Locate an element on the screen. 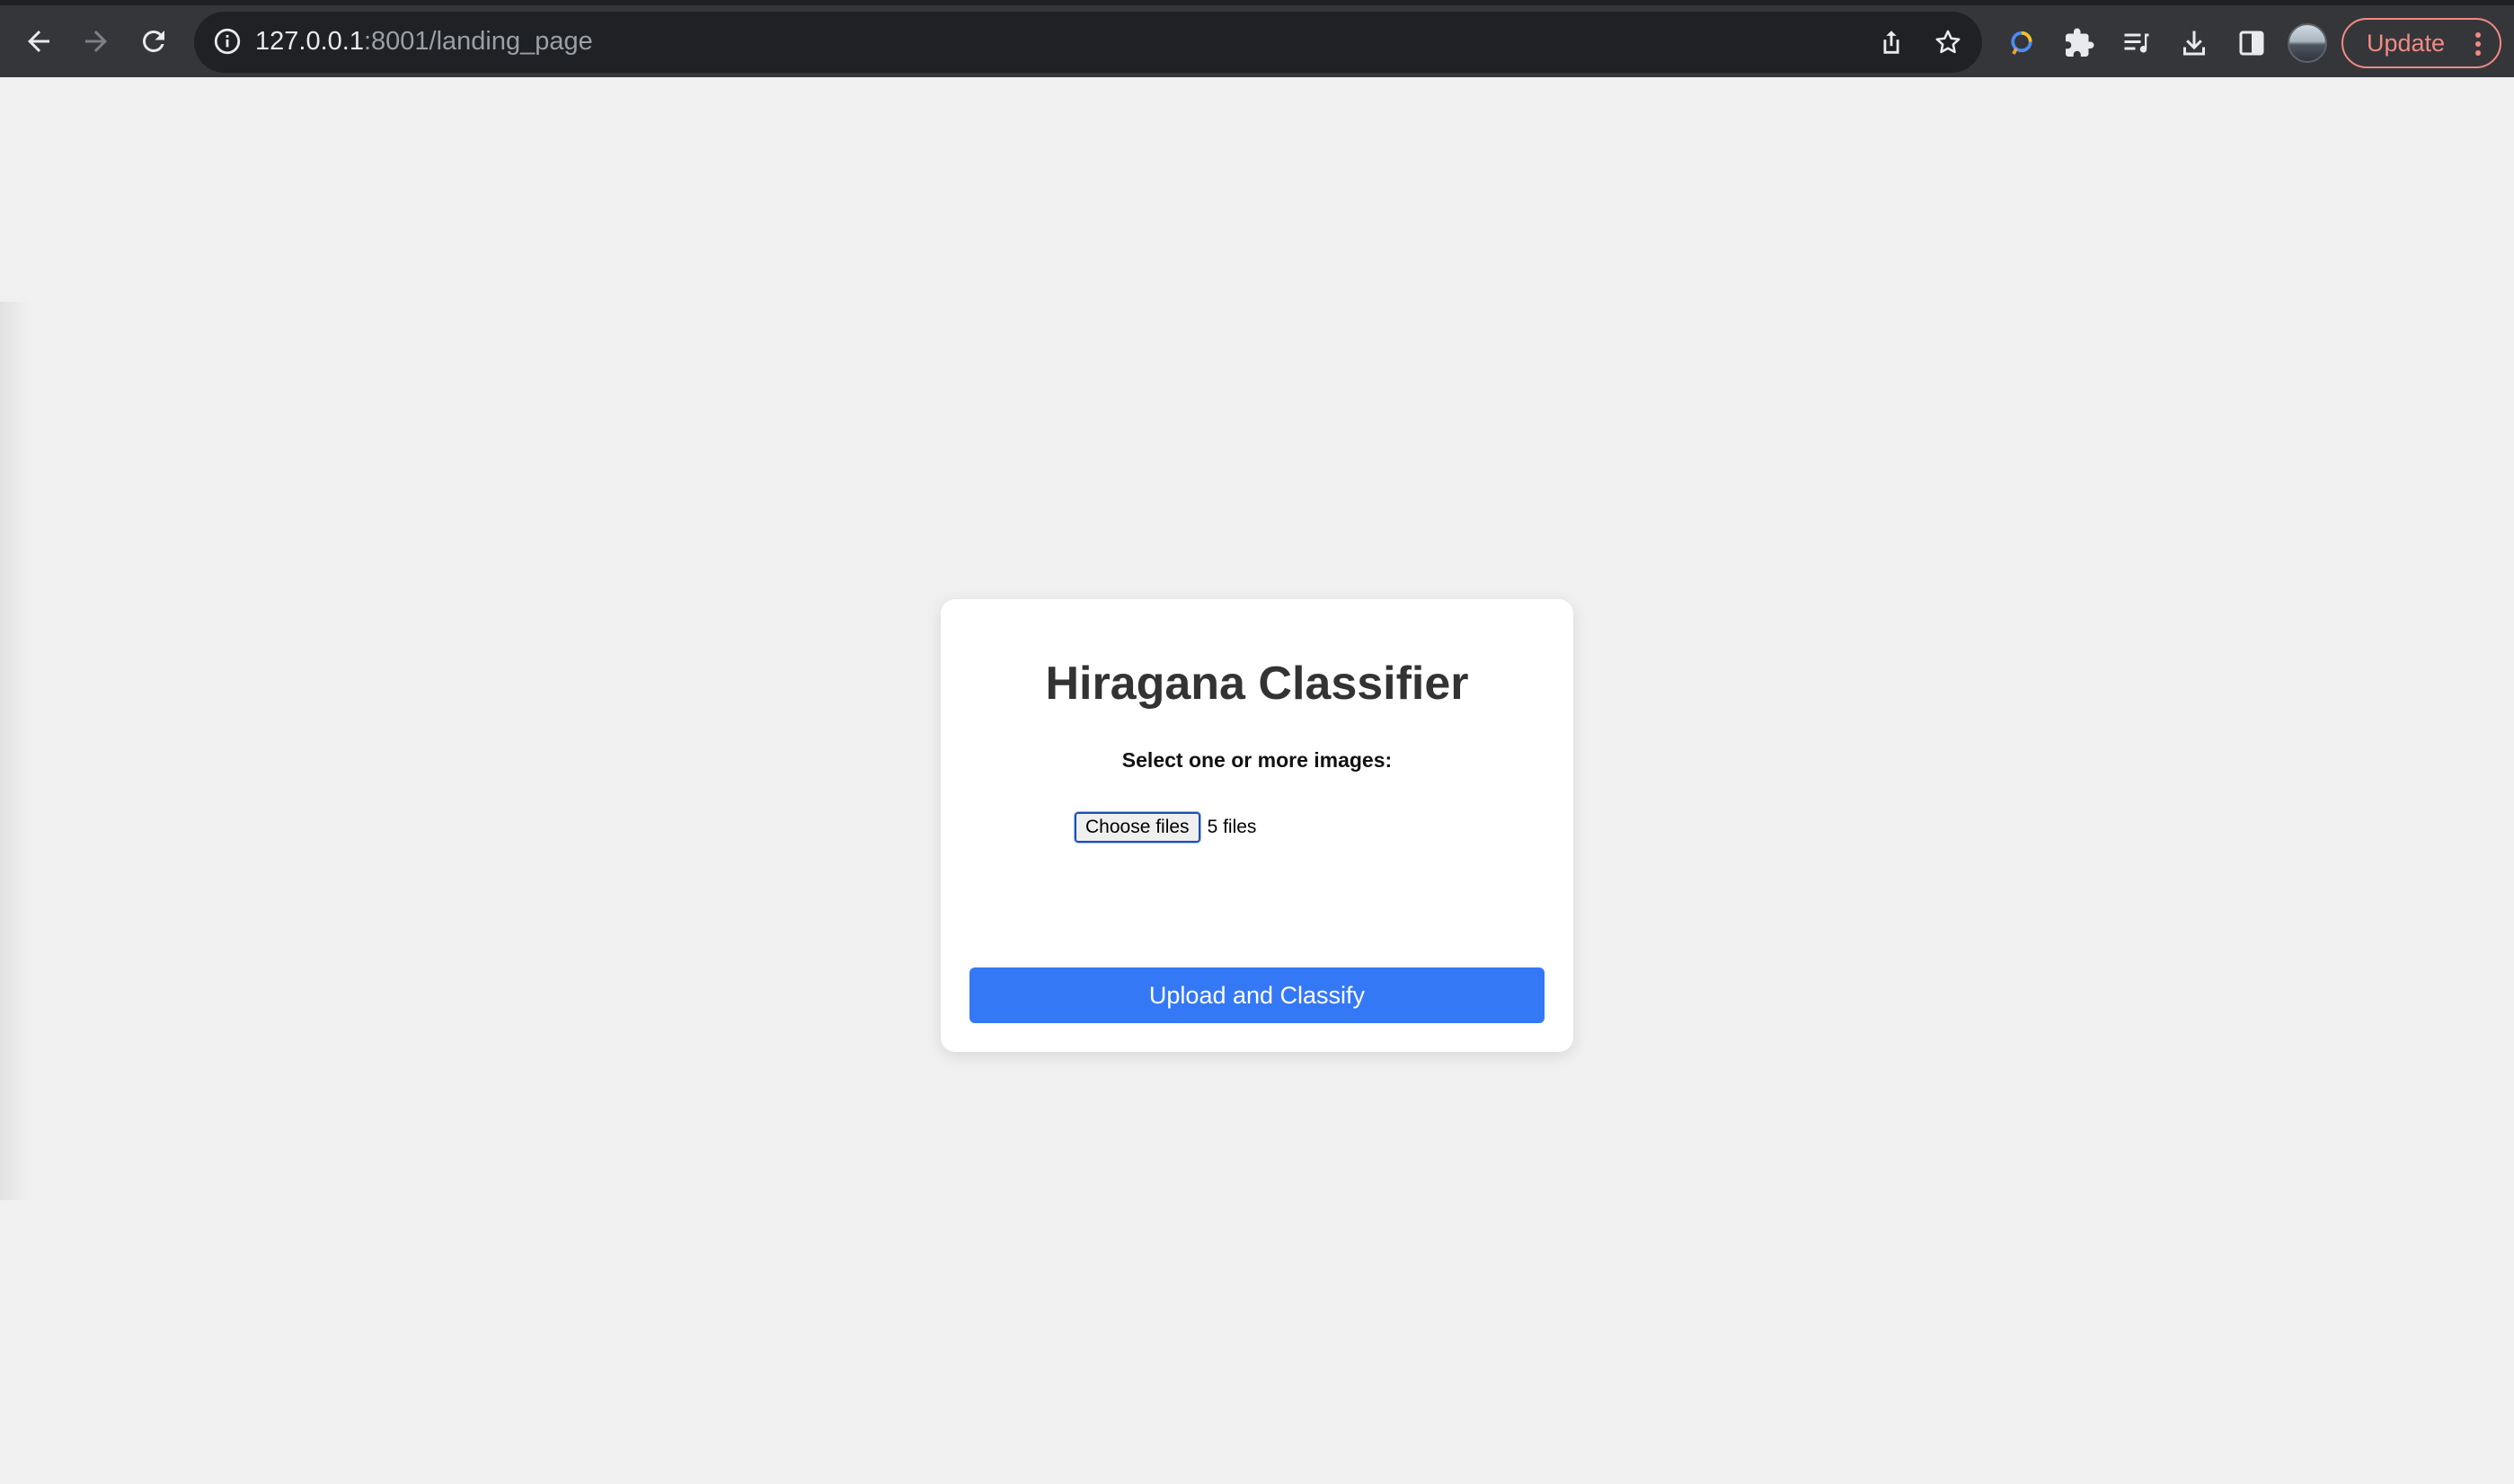  colorful-extension-icon is located at coordinates (2021, 43).